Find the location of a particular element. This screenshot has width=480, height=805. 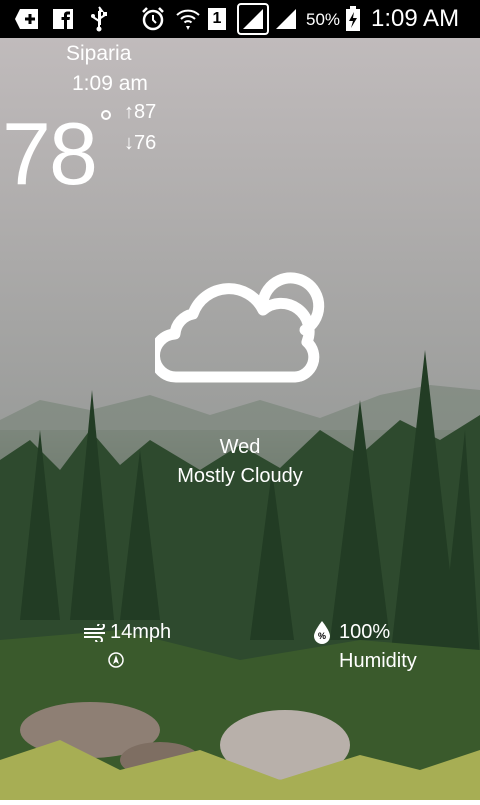

city-name: Siparia is located at coordinates (98, 54).